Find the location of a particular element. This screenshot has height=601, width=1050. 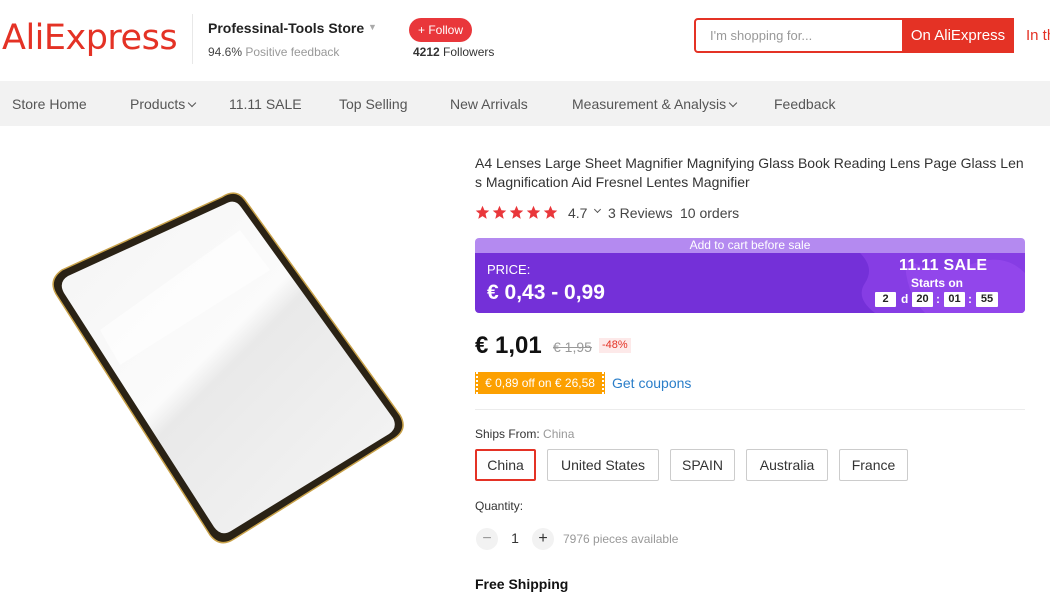

nav-top-selling-label: Top Selling is located at coordinates (373, 104).